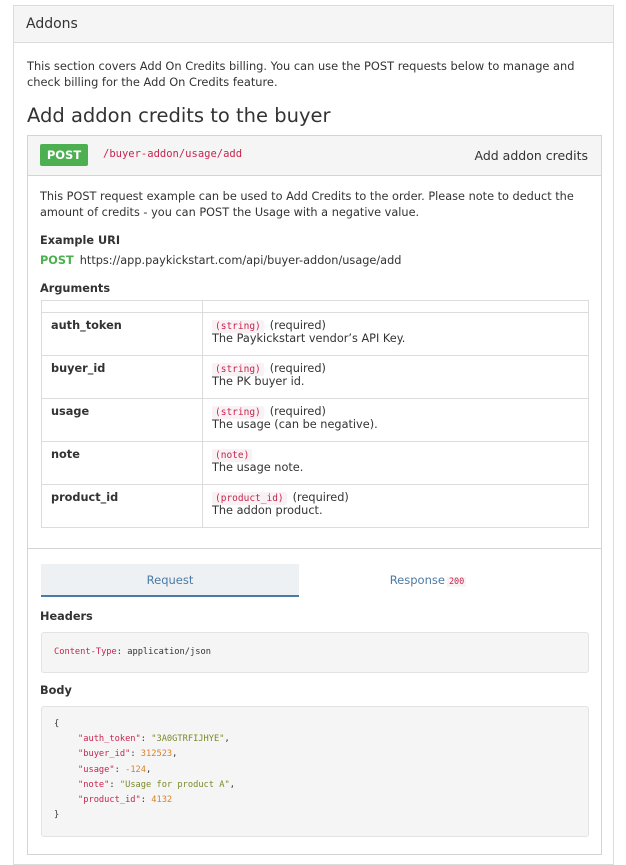 The image size is (626, 865). Describe the element at coordinates (417, 580) in the screenshot. I see `tab-response-label: Response` at that location.